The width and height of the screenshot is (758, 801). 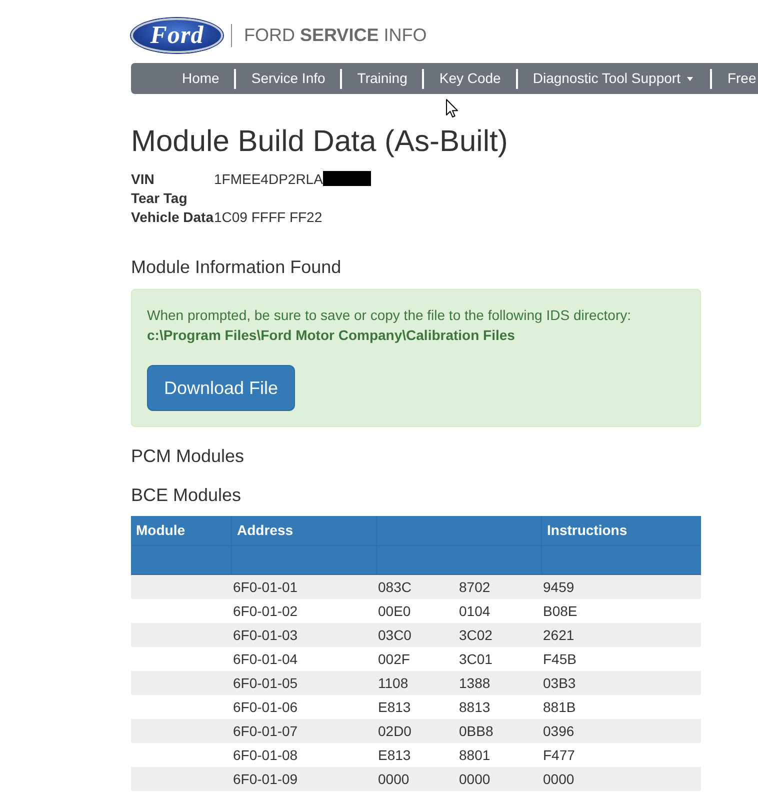 What do you see at coordinates (395, 731) in the screenshot?
I see `table-cell: 02D0` at bounding box center [395, 731].